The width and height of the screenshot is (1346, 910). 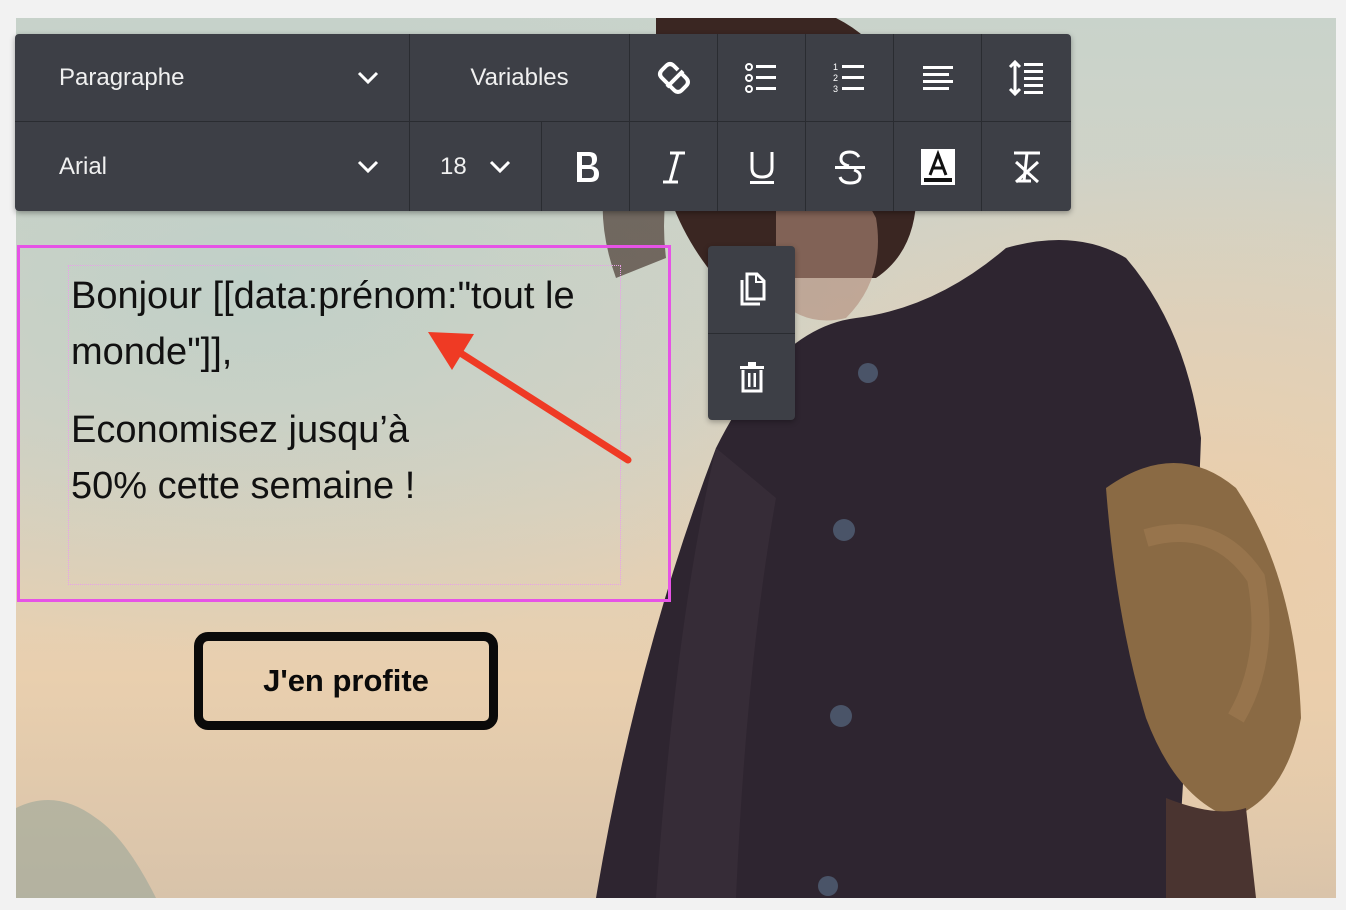 I want to click on strikethrough-icon, so click(x=849, y=167).